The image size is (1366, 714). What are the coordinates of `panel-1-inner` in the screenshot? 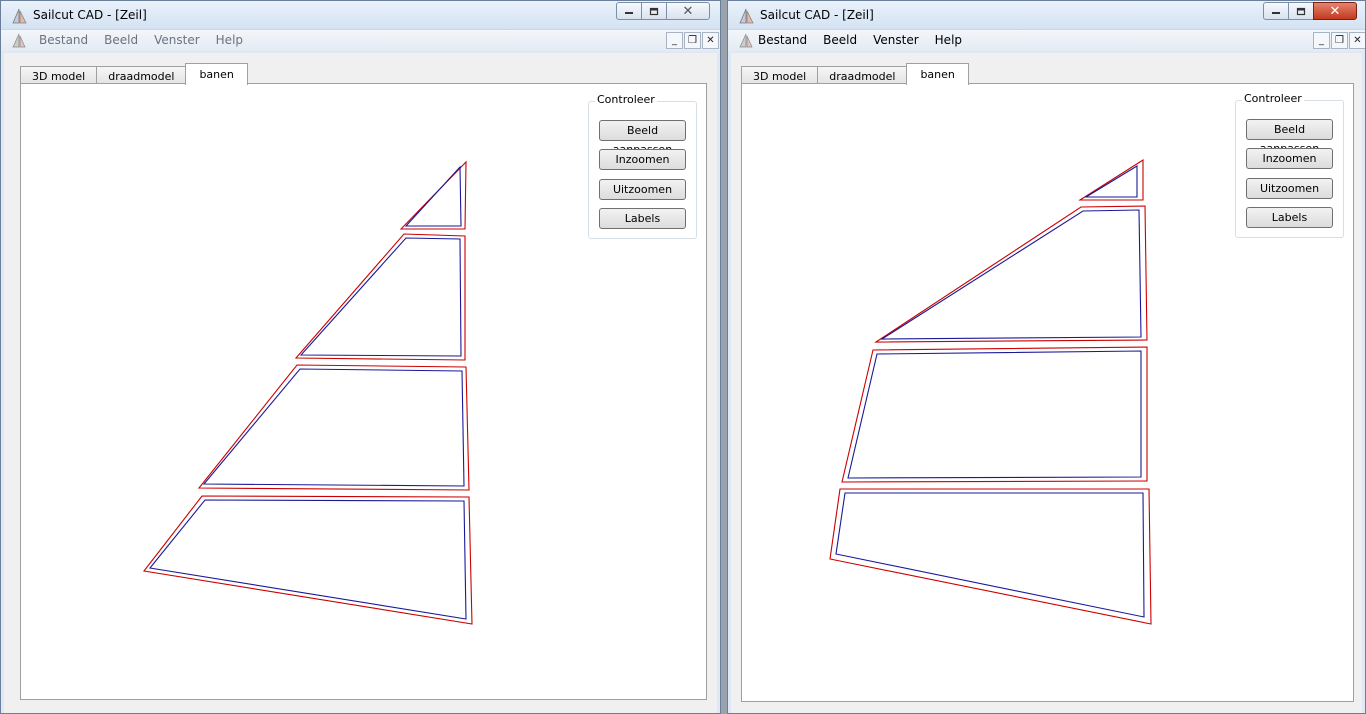 It's located at (1111, 181).